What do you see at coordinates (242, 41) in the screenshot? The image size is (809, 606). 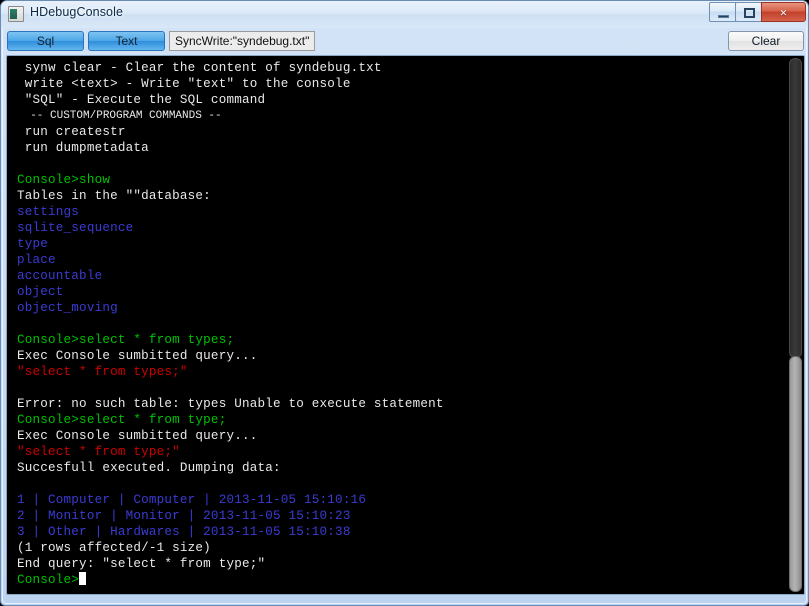 I see `syncwrite-status-label: SyncWrite:"syndebug.txt"` at bounding box center [242, 41].